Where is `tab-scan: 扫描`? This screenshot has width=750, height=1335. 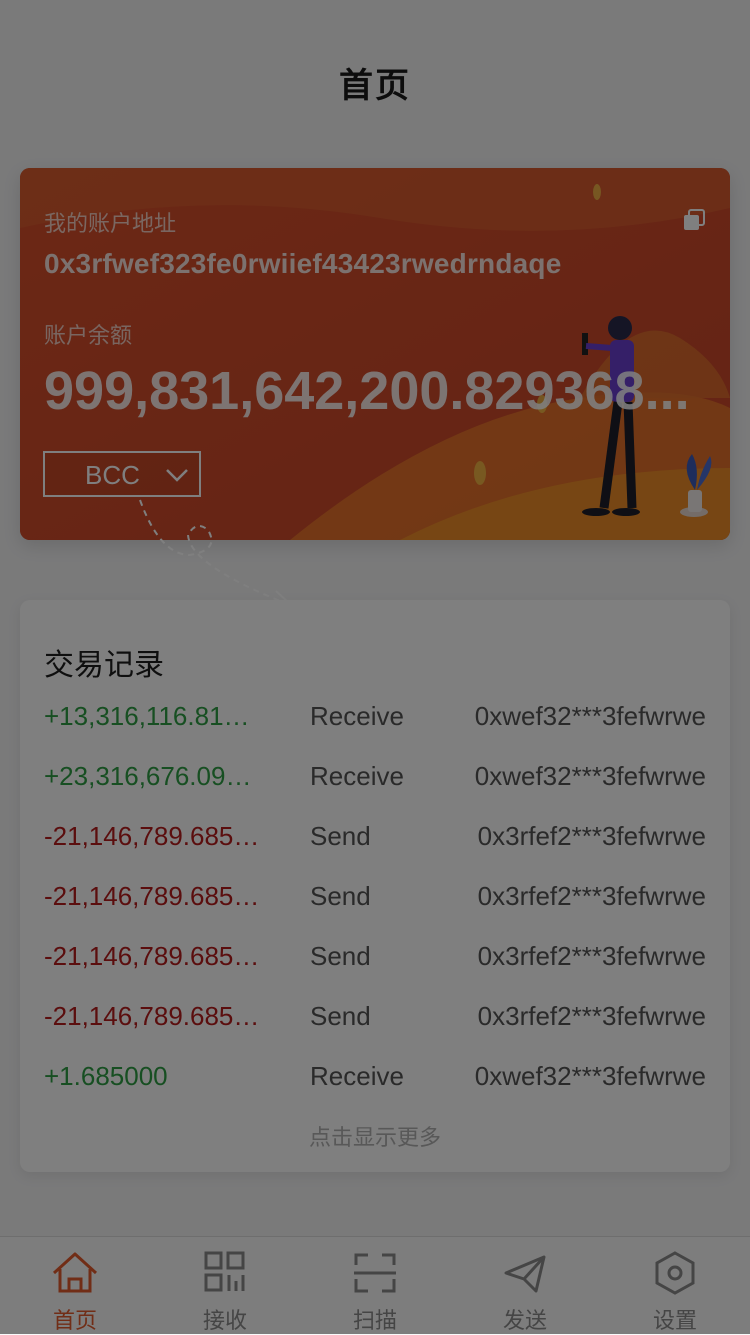 tab-scan: 扫描 is located at coordinates (375, 1286).